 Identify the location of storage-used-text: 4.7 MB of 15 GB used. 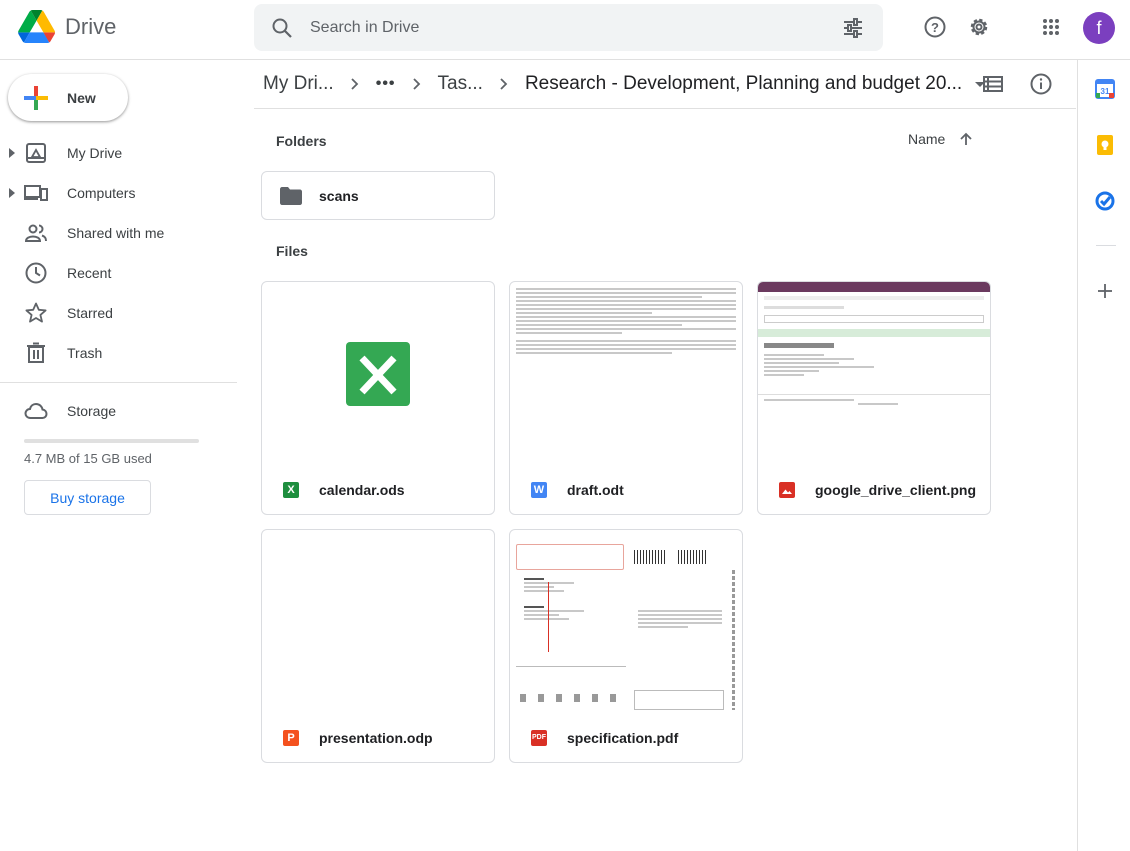
(88, 458).